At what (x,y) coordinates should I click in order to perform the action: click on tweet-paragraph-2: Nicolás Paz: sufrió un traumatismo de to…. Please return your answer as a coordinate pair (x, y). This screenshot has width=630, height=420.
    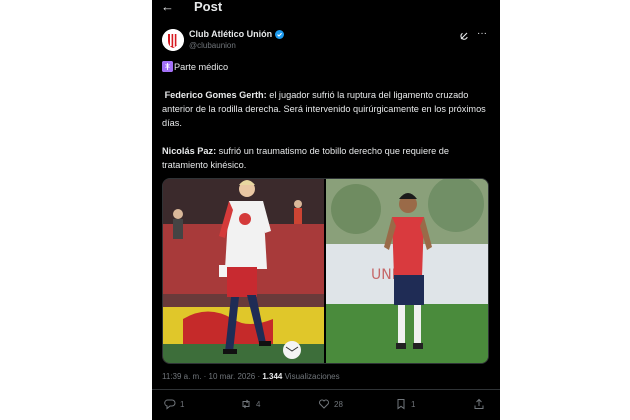
    Looking at the image, I should click on (327, 158).